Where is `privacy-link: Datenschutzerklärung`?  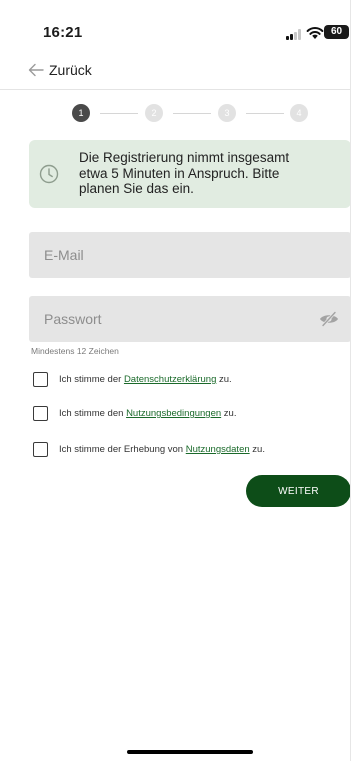
privacy-link: Datenschutzerklärung is located at coordinates (170, 379).